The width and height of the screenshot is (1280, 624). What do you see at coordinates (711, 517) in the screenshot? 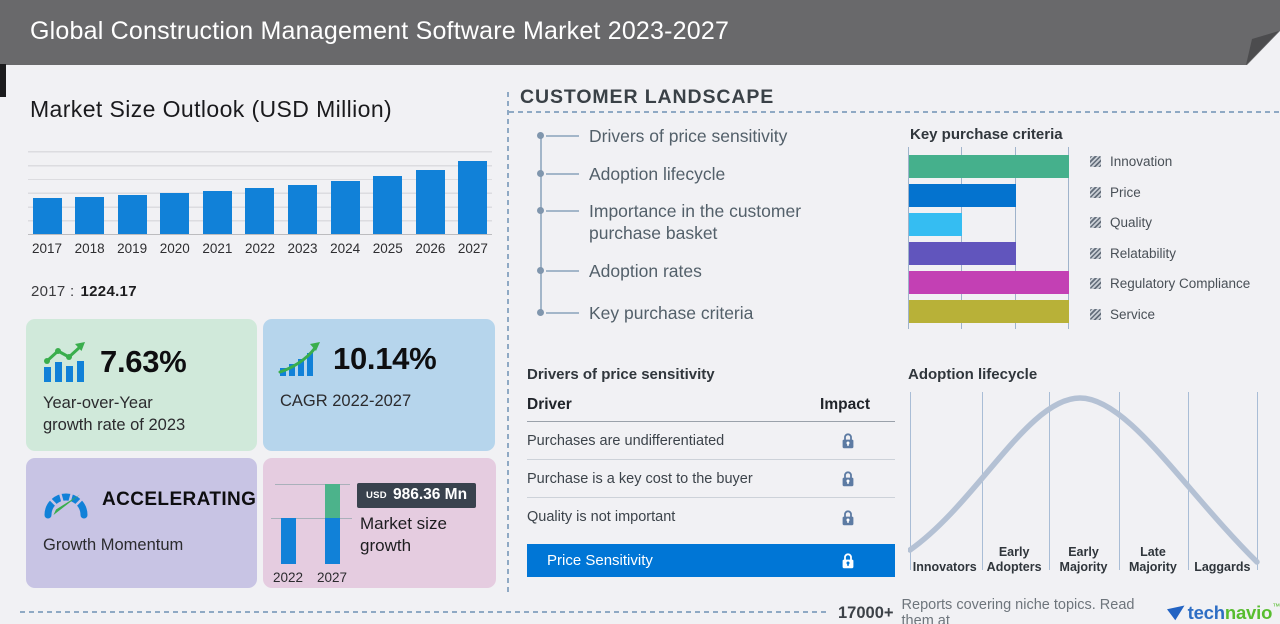
I see `driver-row: Quality is not important` at bounding box center [711, 517].